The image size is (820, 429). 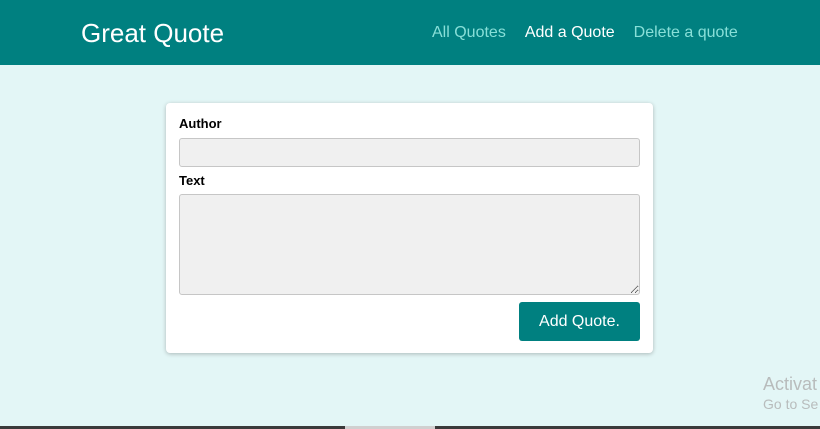 I want to click on quote-text-area, so click(x=409, y=244).